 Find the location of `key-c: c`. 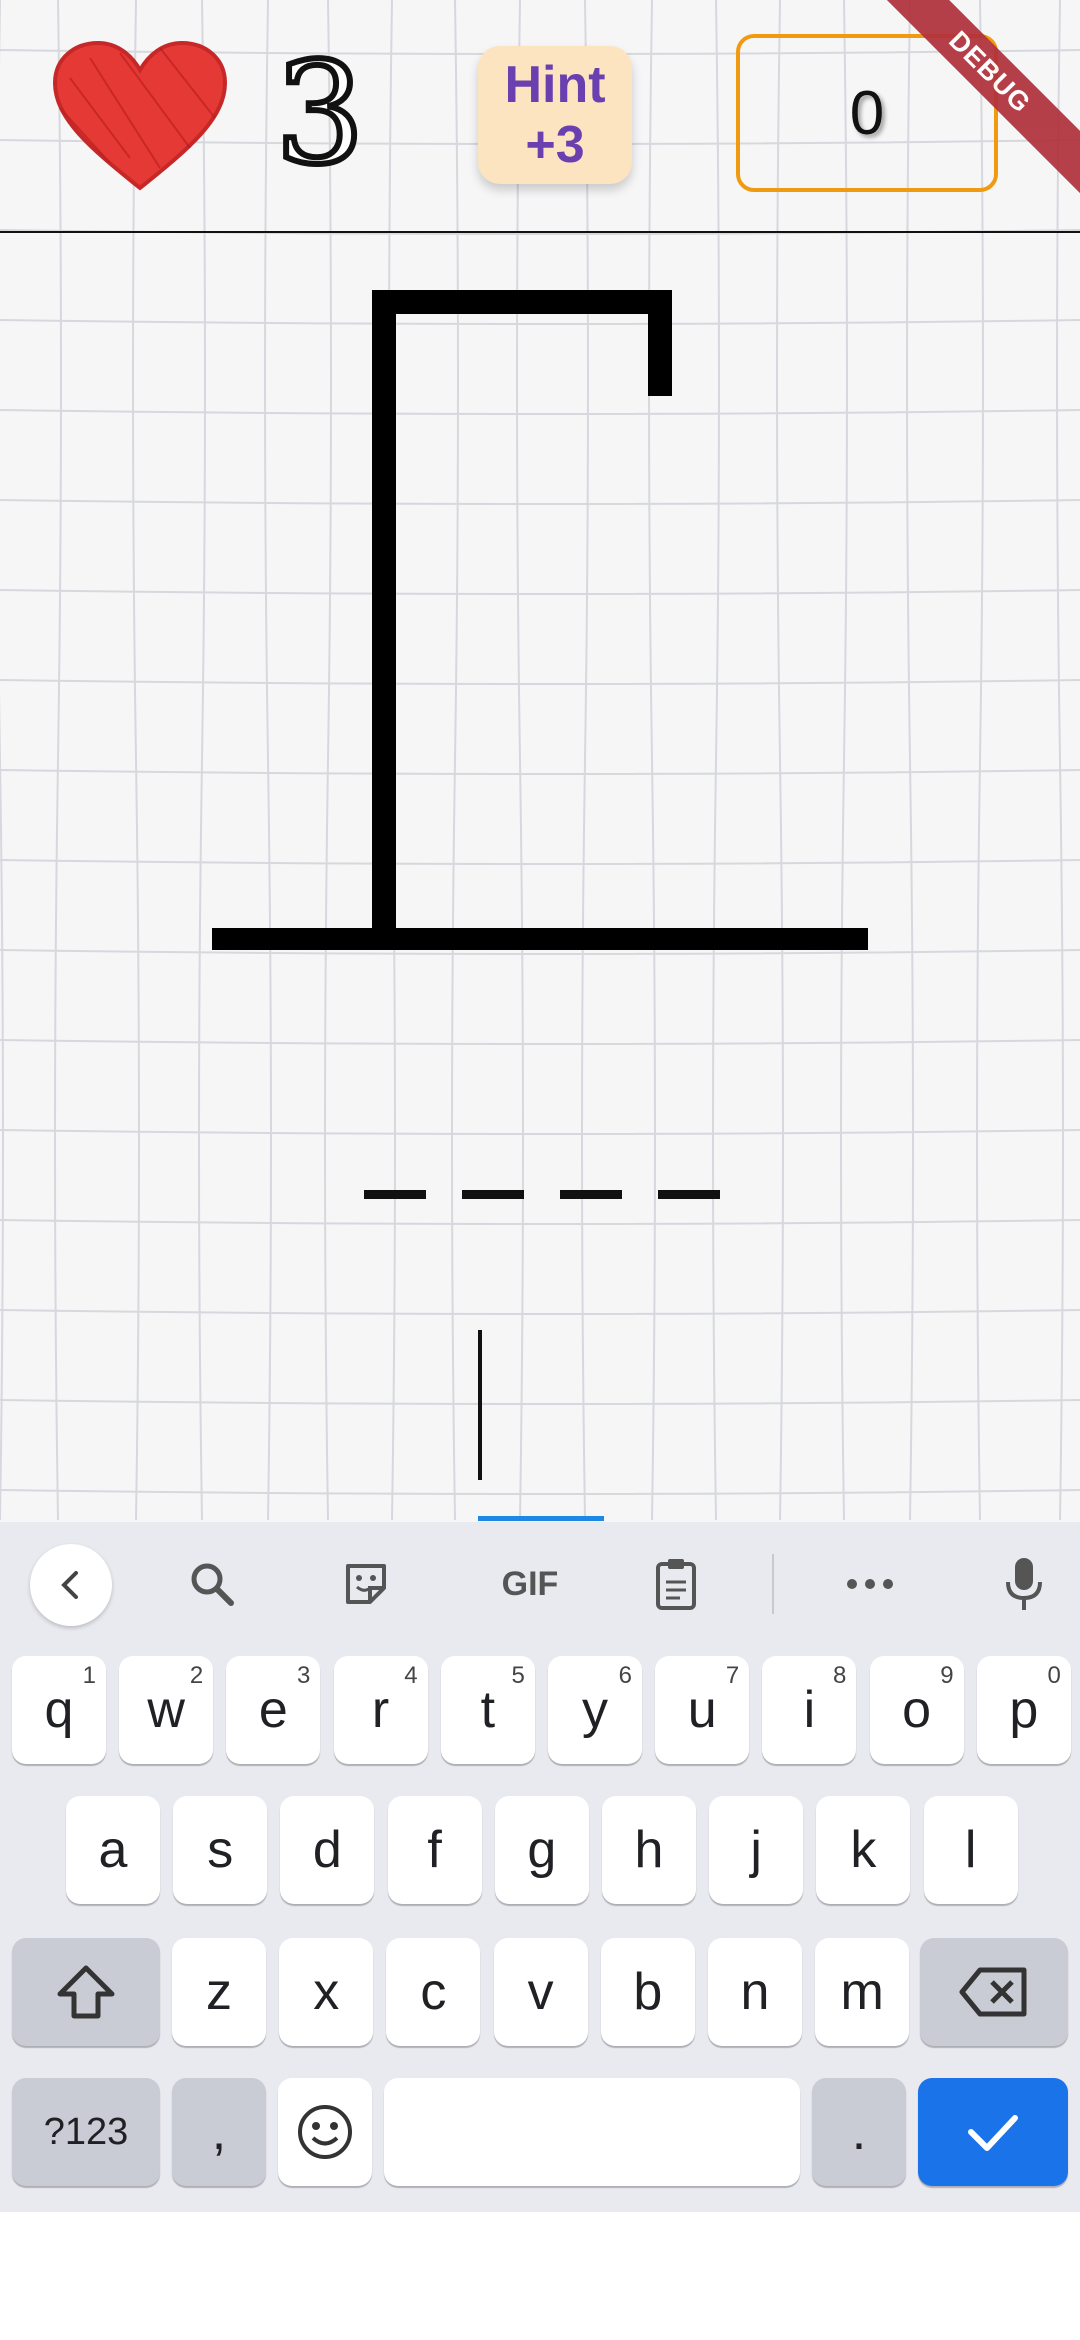

key-c: c is located at coordinates (433, 1992).